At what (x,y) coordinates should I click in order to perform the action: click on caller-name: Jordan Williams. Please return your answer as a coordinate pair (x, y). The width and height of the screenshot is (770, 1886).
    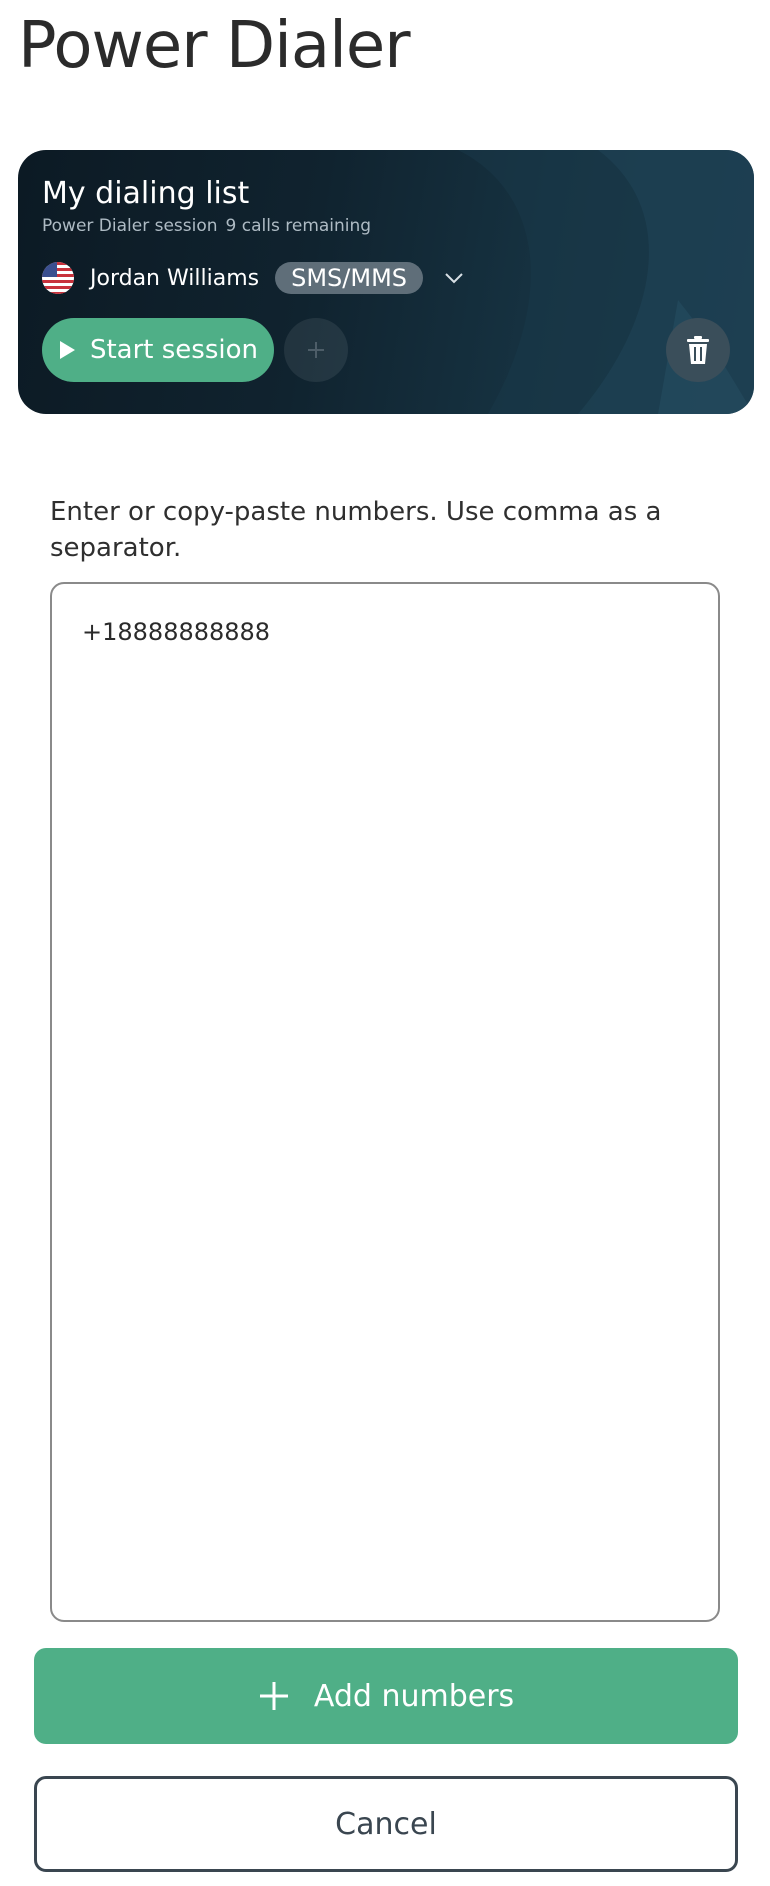
    Looking at the image, I should click on (175, 278).